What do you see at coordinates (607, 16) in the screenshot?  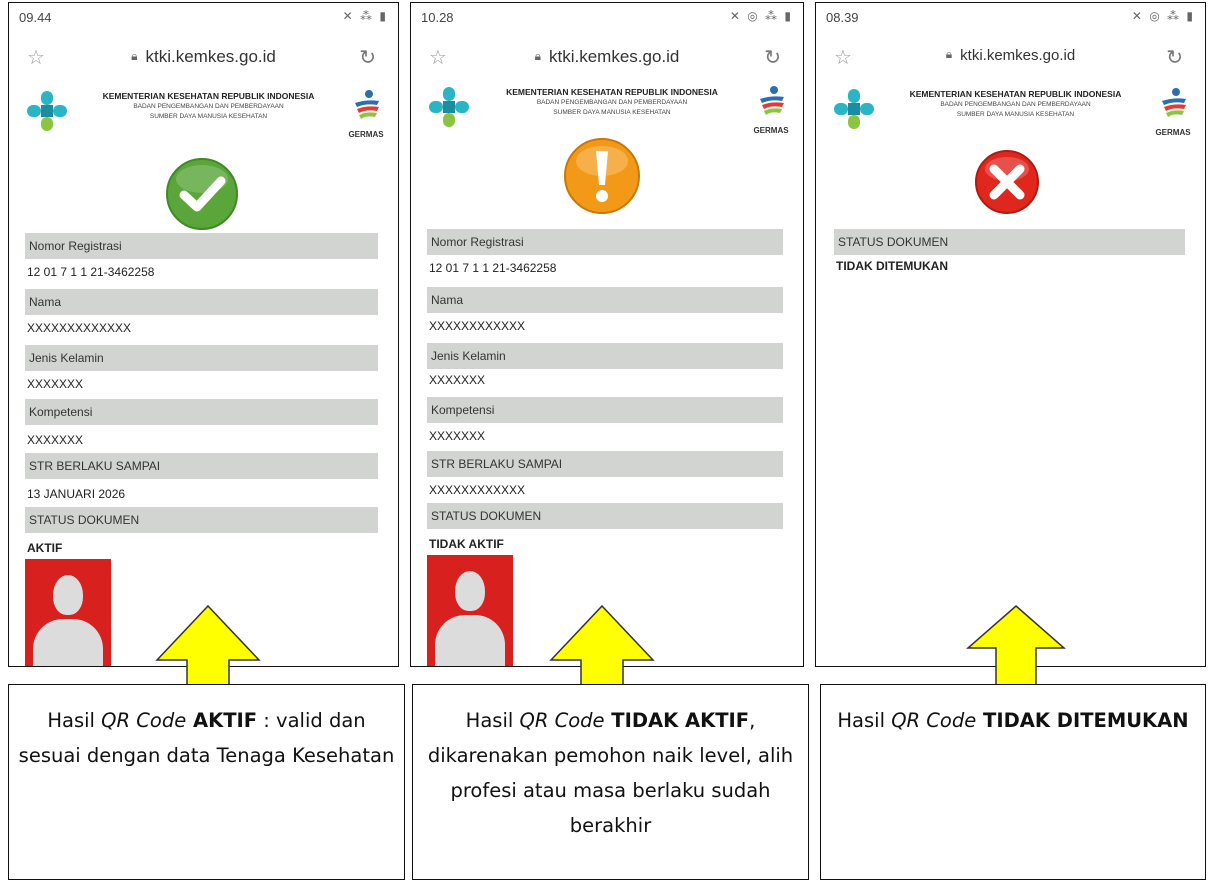 I see `status-bar: 10.28 ✕ ◎ ⁂ ▮` at bounding box center [607, 16].